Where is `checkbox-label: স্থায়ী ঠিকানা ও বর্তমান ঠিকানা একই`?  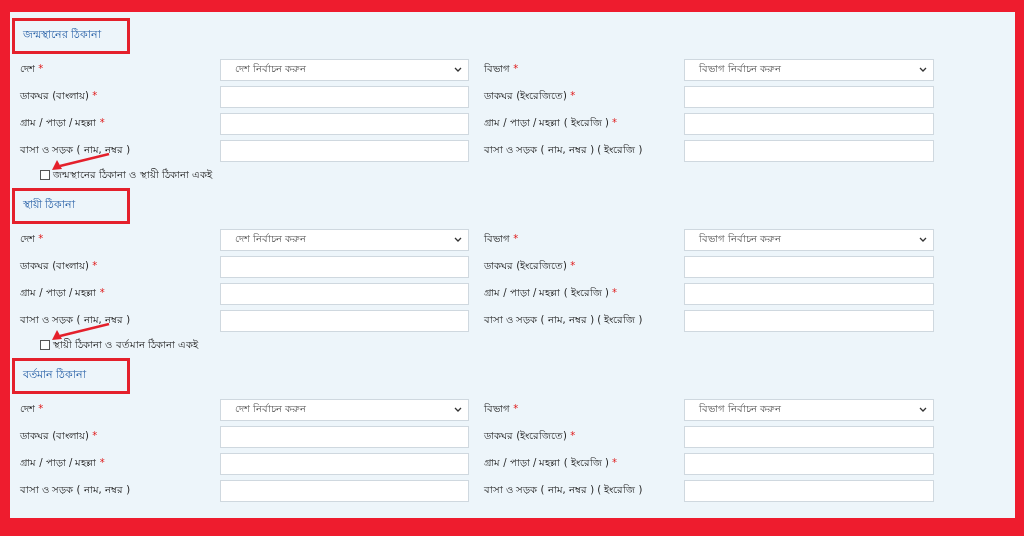
checkbox-label: স্থায়ী ঠিকানা ও বর্তমান ঠিকানা একই is located at coordinates (125, 344).